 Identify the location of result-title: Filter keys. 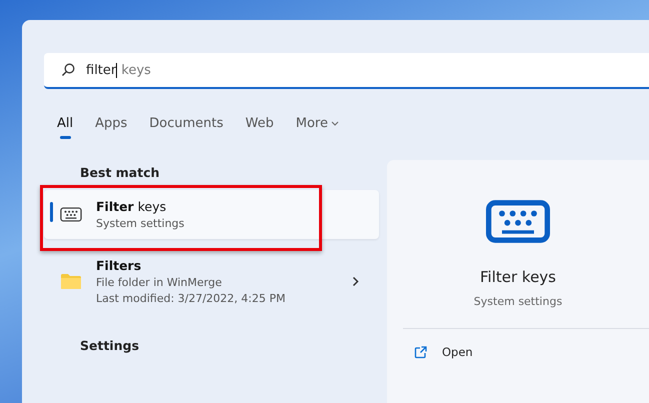
(132, 206).